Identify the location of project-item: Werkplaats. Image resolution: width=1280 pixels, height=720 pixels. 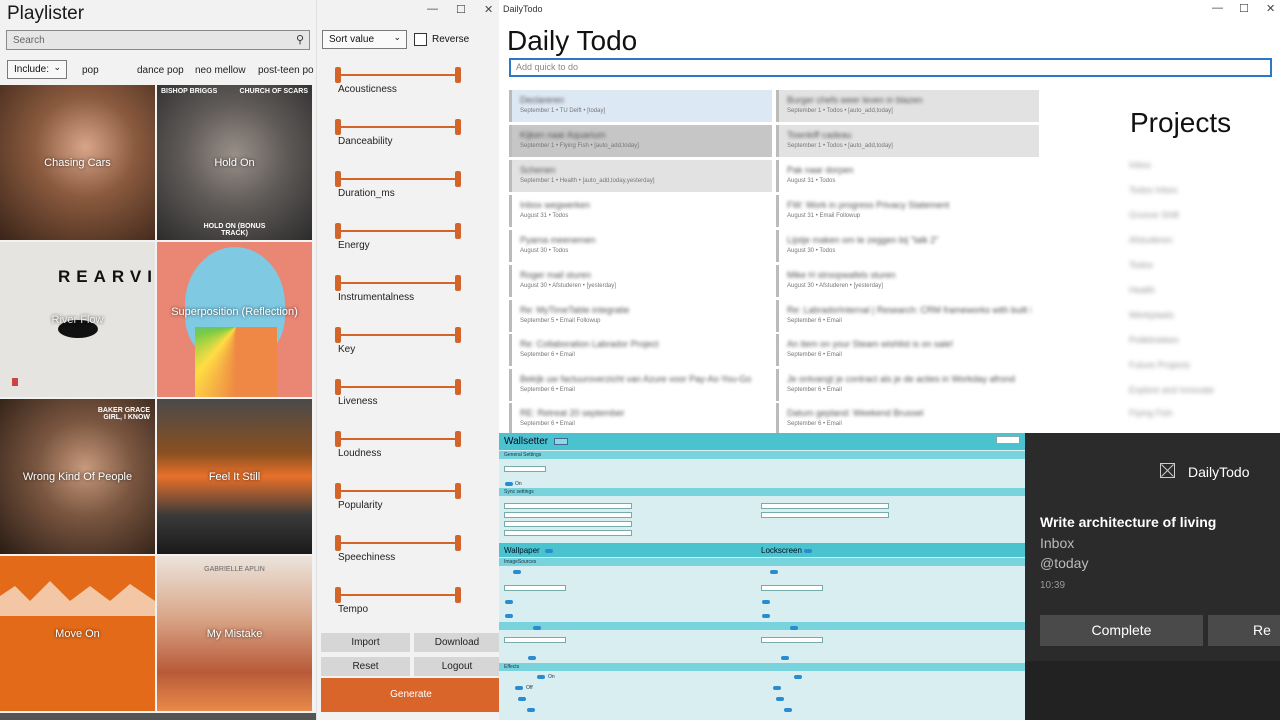
(1151, 315).